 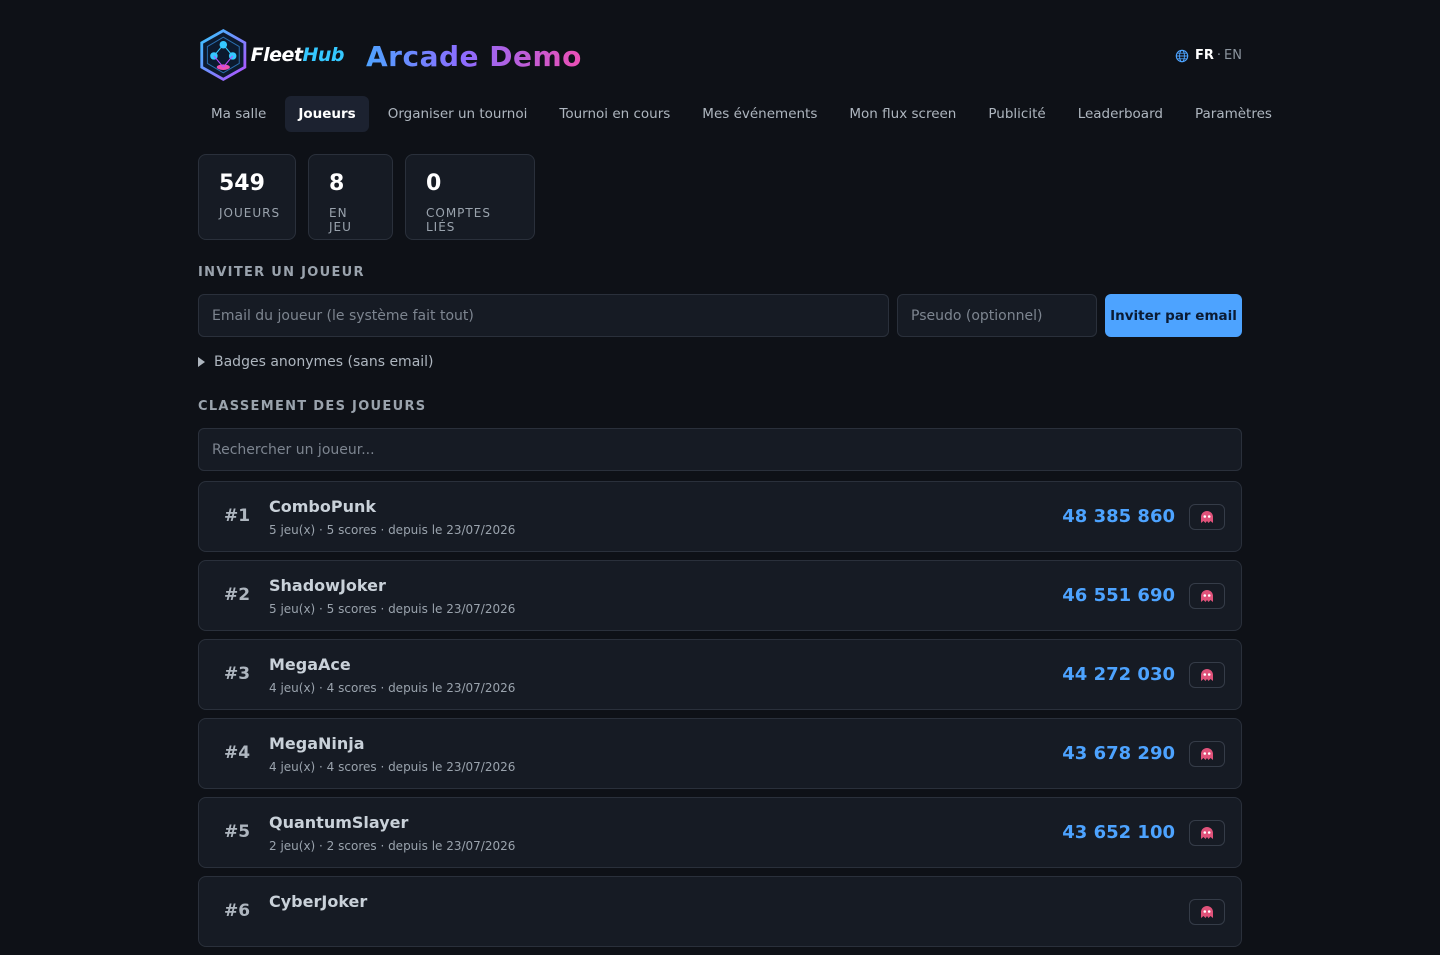 I want to click on lang-en: EN, so click(x=1233, y=55).